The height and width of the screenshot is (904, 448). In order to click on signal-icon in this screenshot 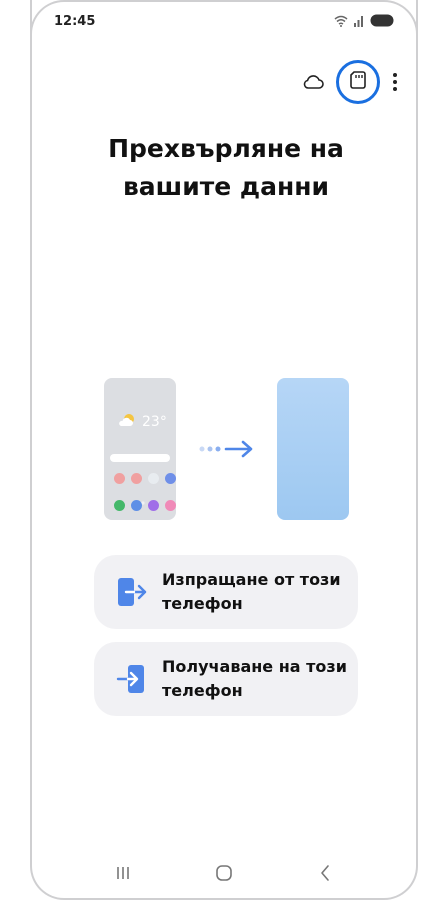, I will do `click(359, 21)`.